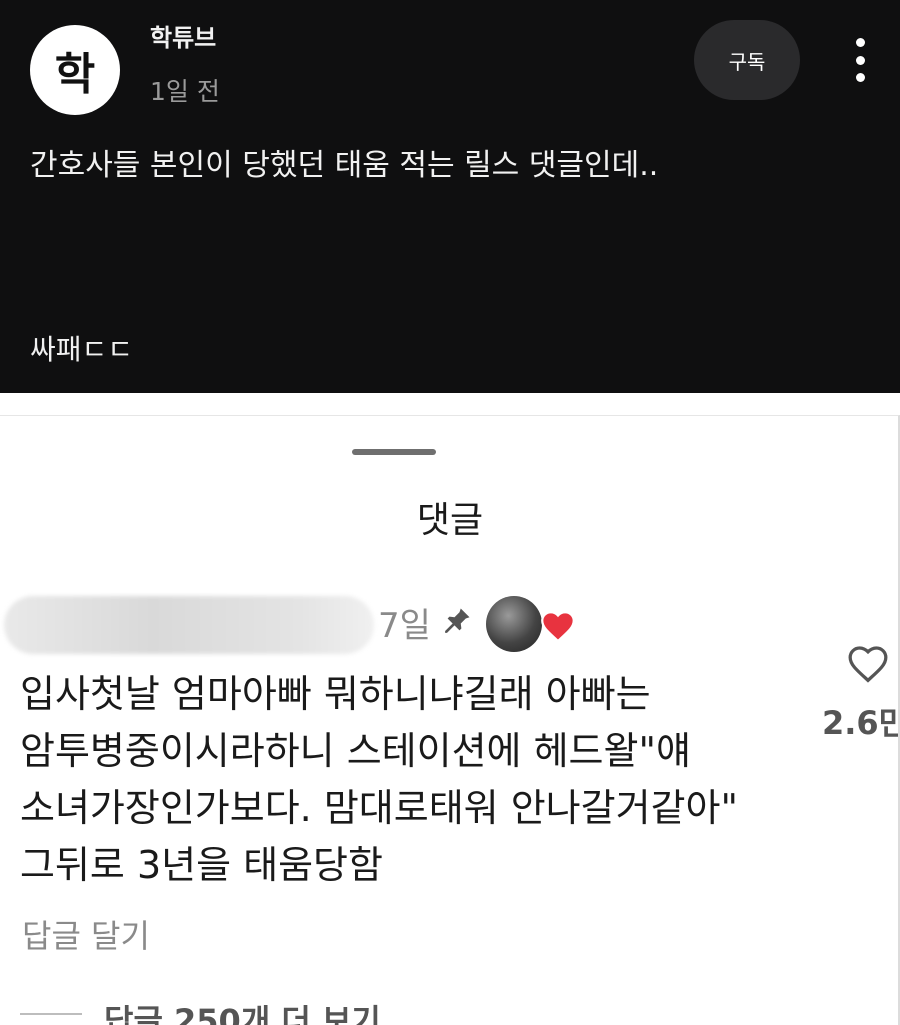  Describe the element at coordinates (558, 627) in the screenshot. I see `heart-icon` at that location.